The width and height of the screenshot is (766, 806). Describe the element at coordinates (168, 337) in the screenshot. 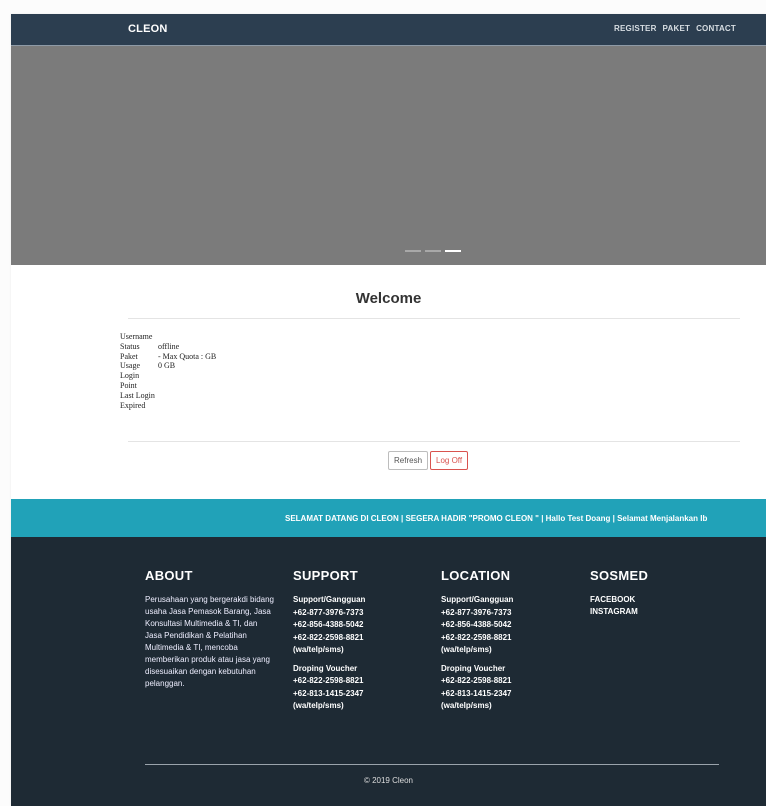

I see `info-row-username: Username` at that location.